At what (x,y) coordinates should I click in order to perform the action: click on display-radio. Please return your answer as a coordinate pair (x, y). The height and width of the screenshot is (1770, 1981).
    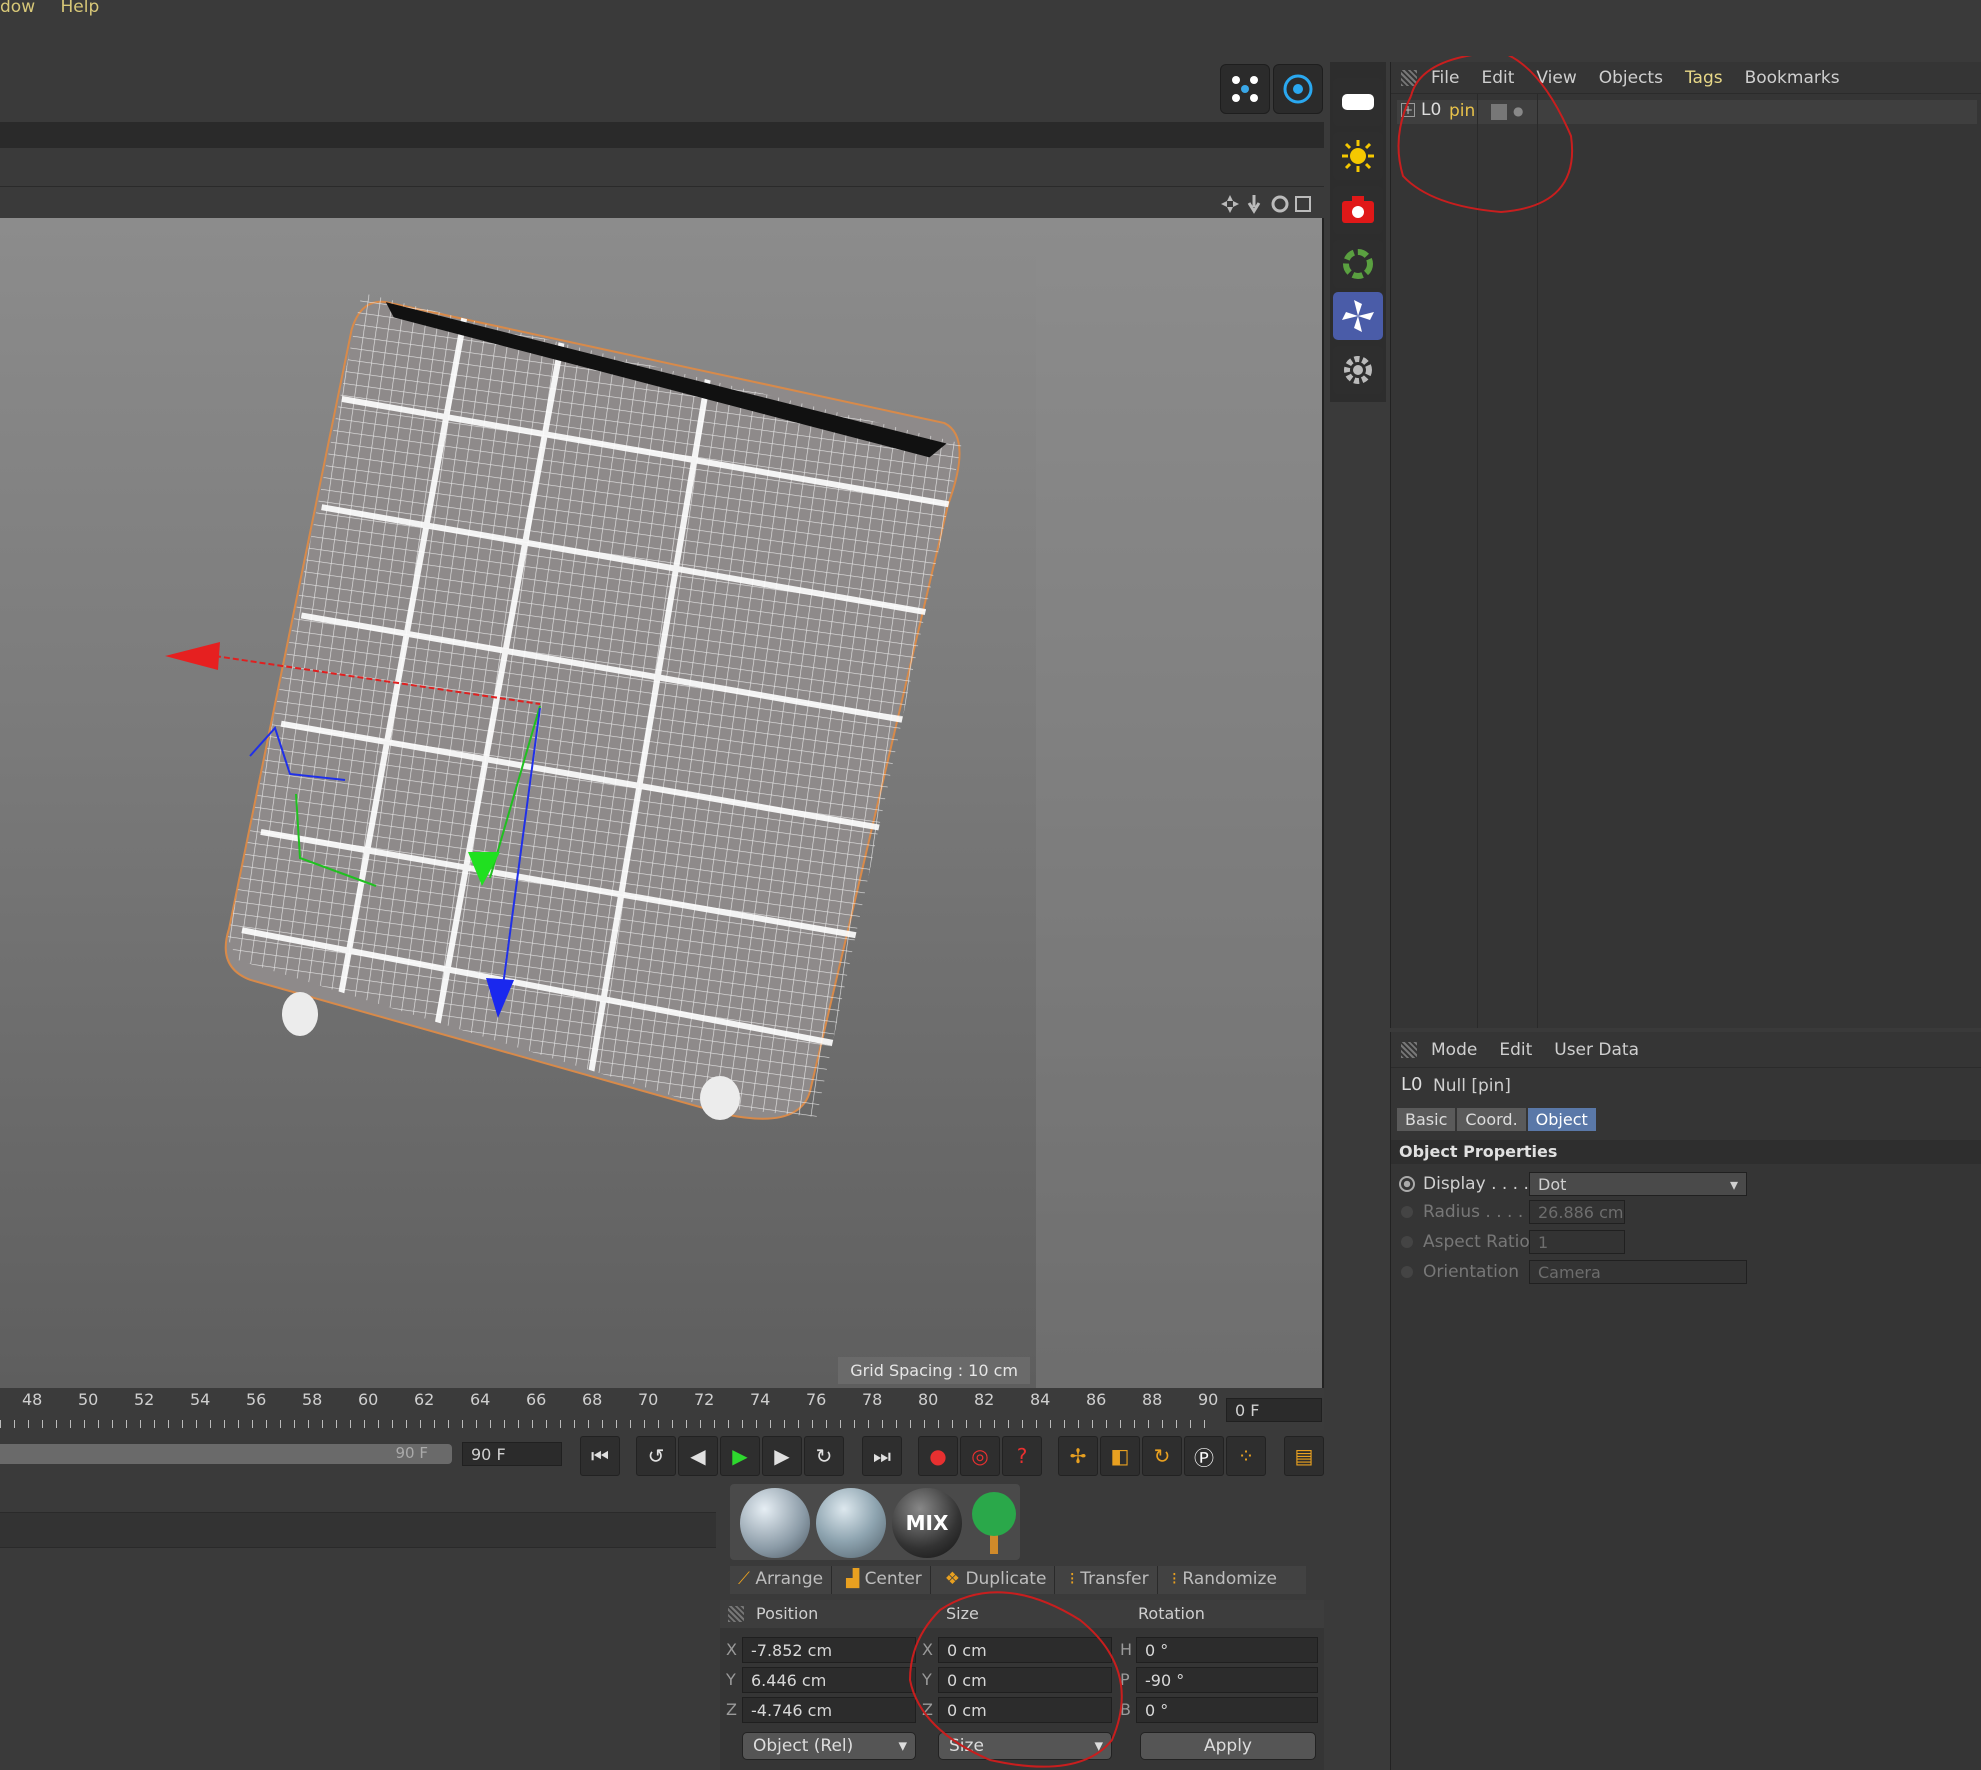
    Looking at the image, I should click on (1407, 1184).